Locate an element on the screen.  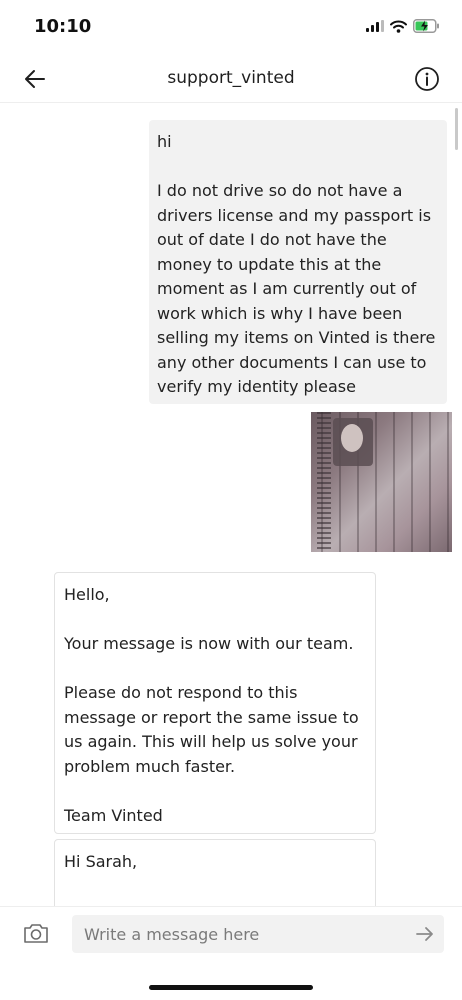
status-icons is located at coordinates (403, 26).